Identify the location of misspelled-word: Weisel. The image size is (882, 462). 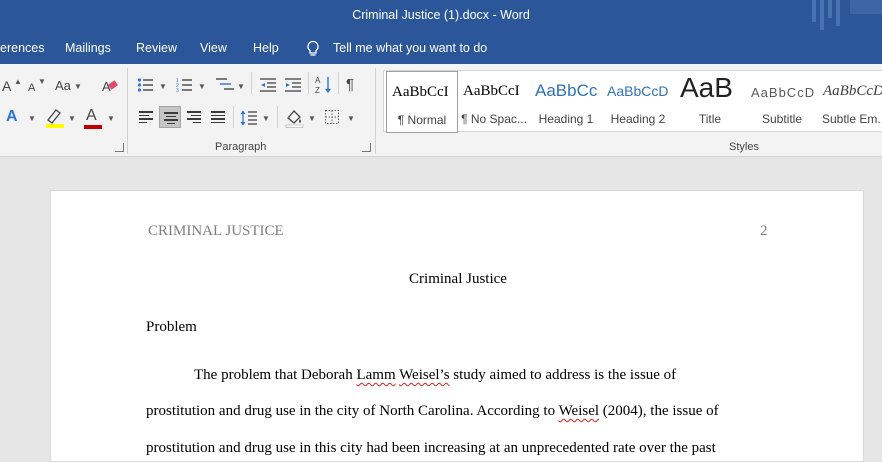
(579, 411).